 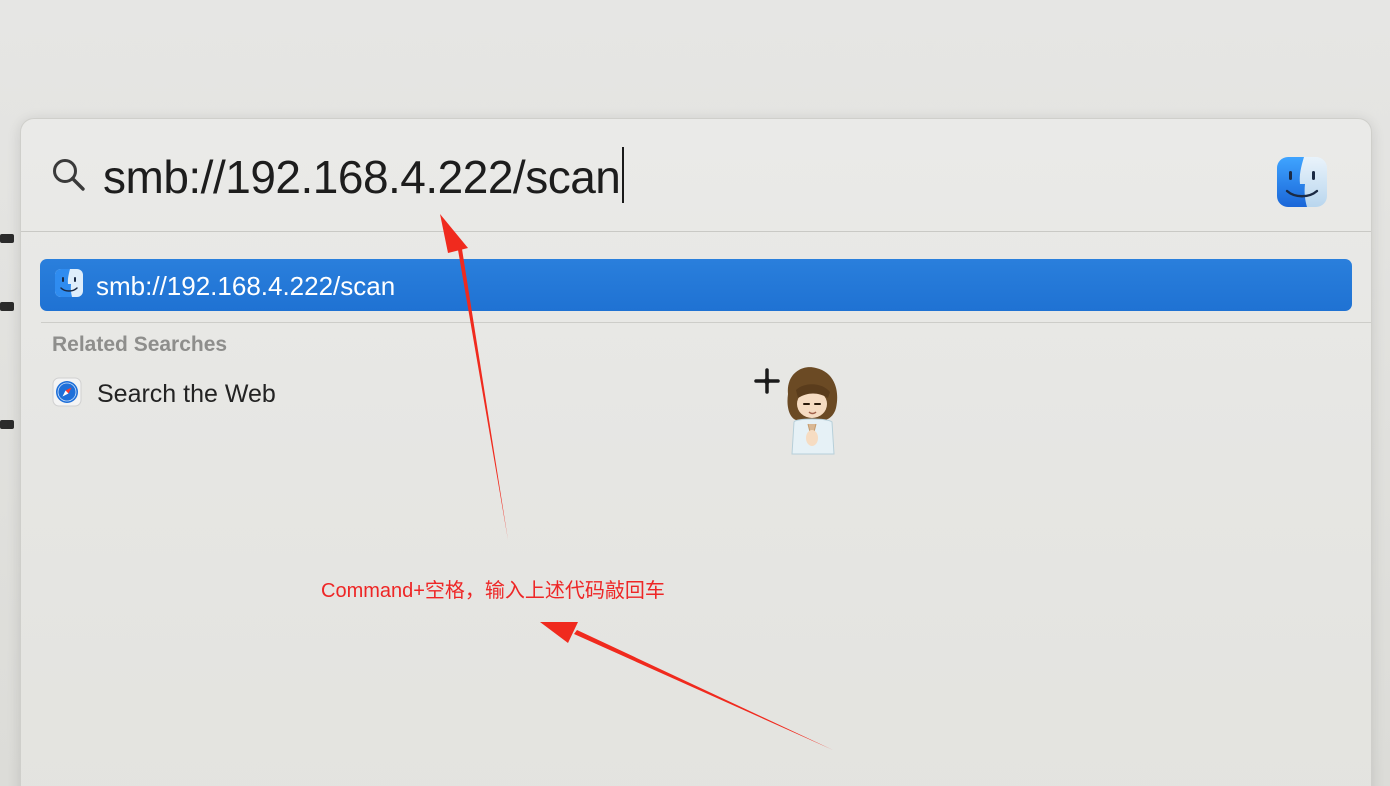 What do you see at coordinates (493, 591) in the screenshot?
I see `annotation-text: Command+空格，输入上述代码敲回车` at bounding box center [493, 591].